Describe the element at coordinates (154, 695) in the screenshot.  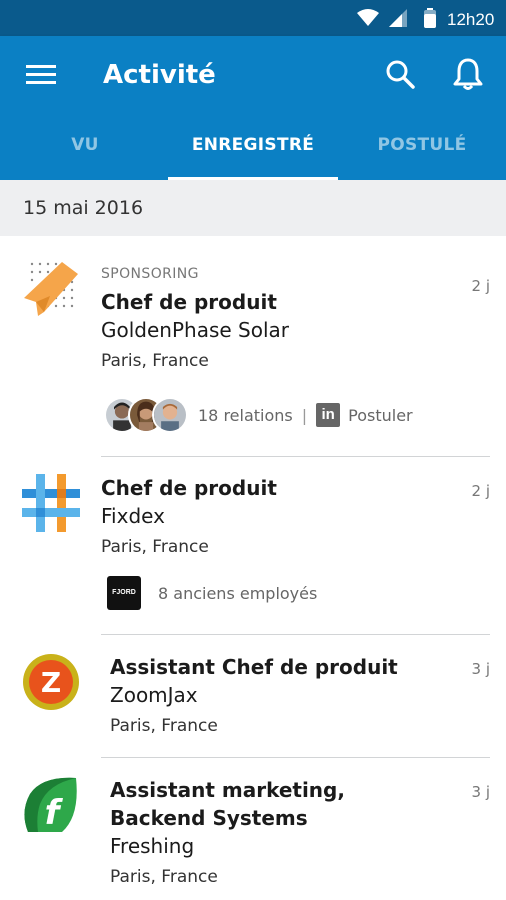
I see `company-name: ZoomJax` at that location.